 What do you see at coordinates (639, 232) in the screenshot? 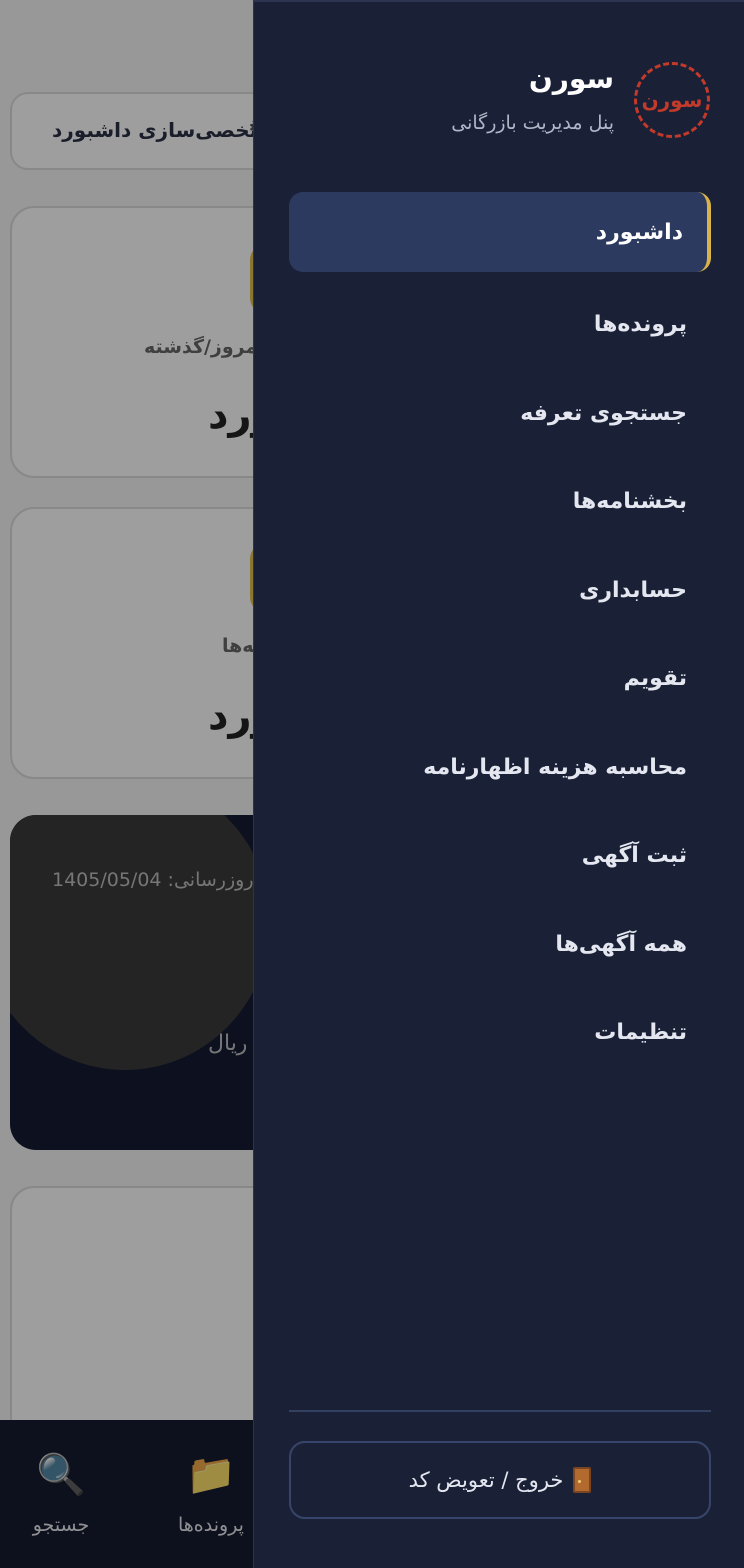
I see `menu-item-label: داشبورد` at bounding box center [639, 232].